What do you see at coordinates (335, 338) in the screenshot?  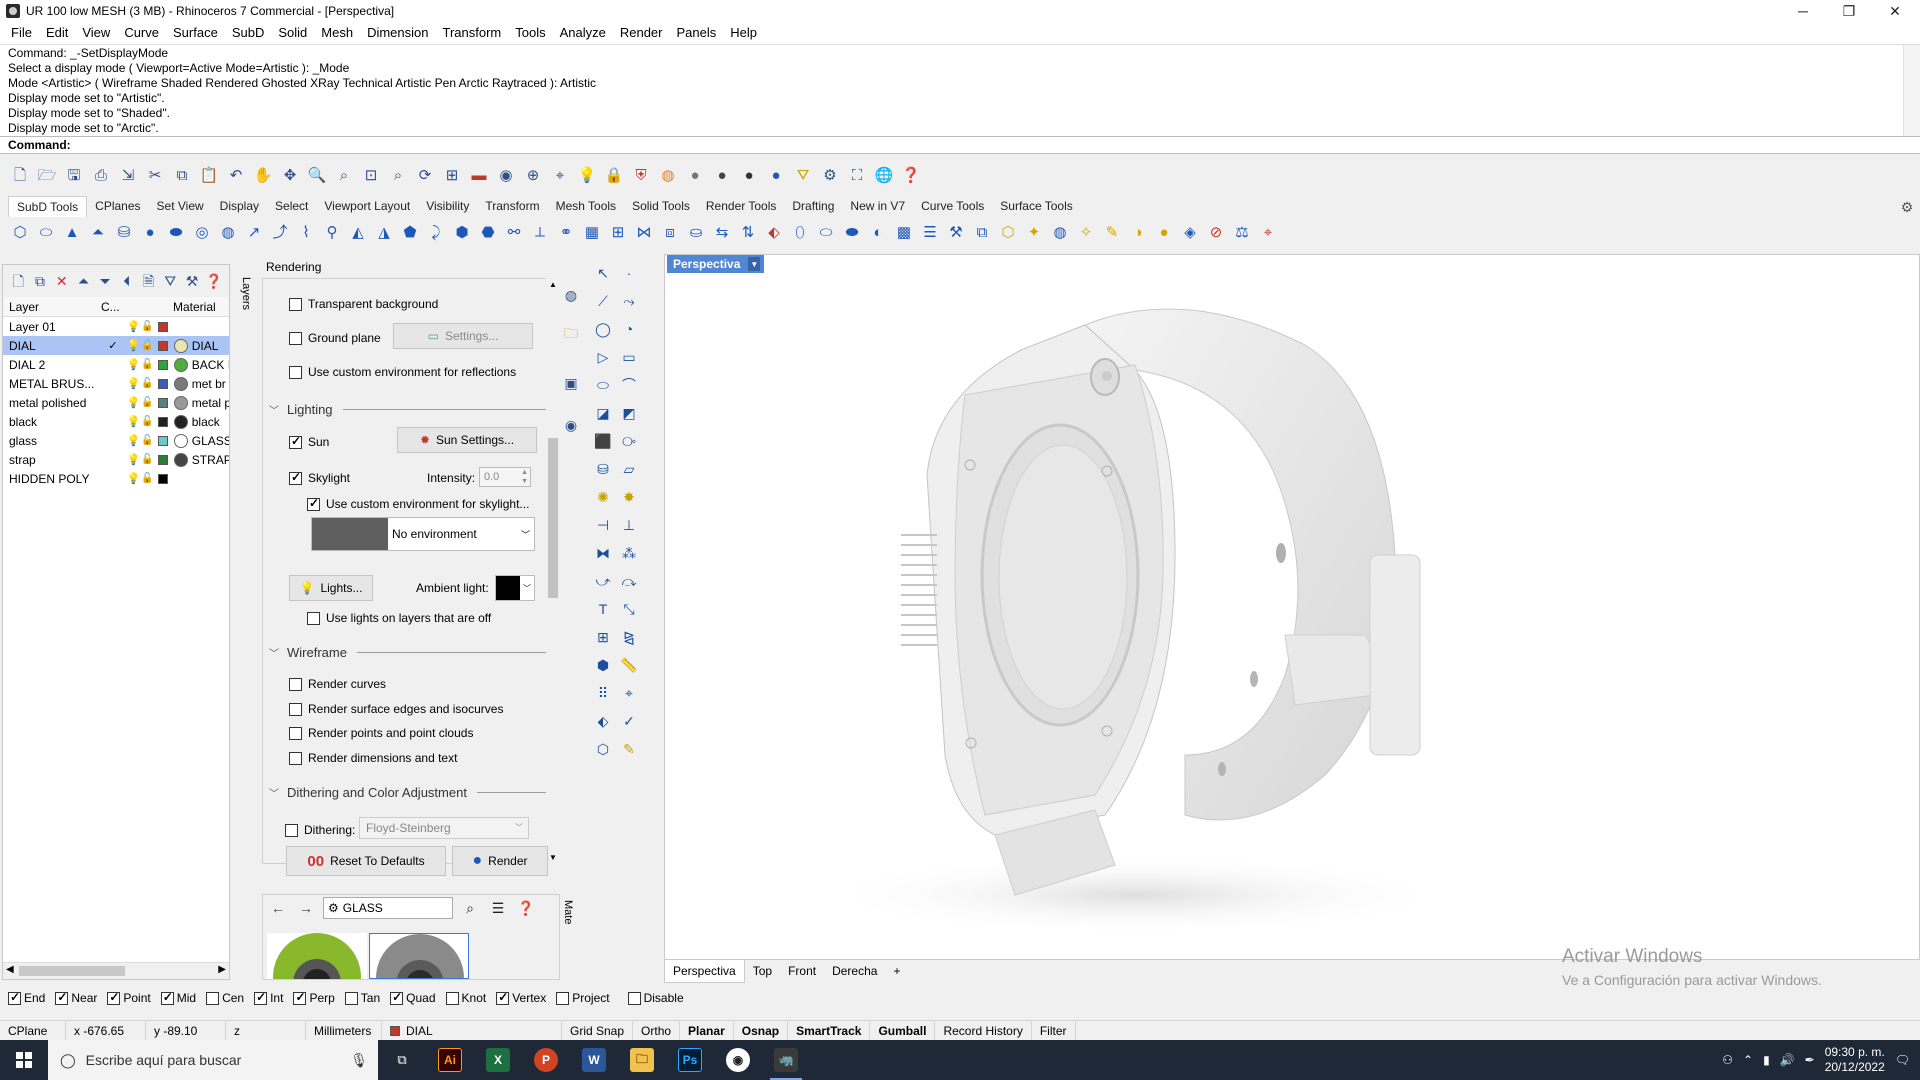 I see `ground-plane-checkbox: Ground plane` at bounding box center [335, 338].